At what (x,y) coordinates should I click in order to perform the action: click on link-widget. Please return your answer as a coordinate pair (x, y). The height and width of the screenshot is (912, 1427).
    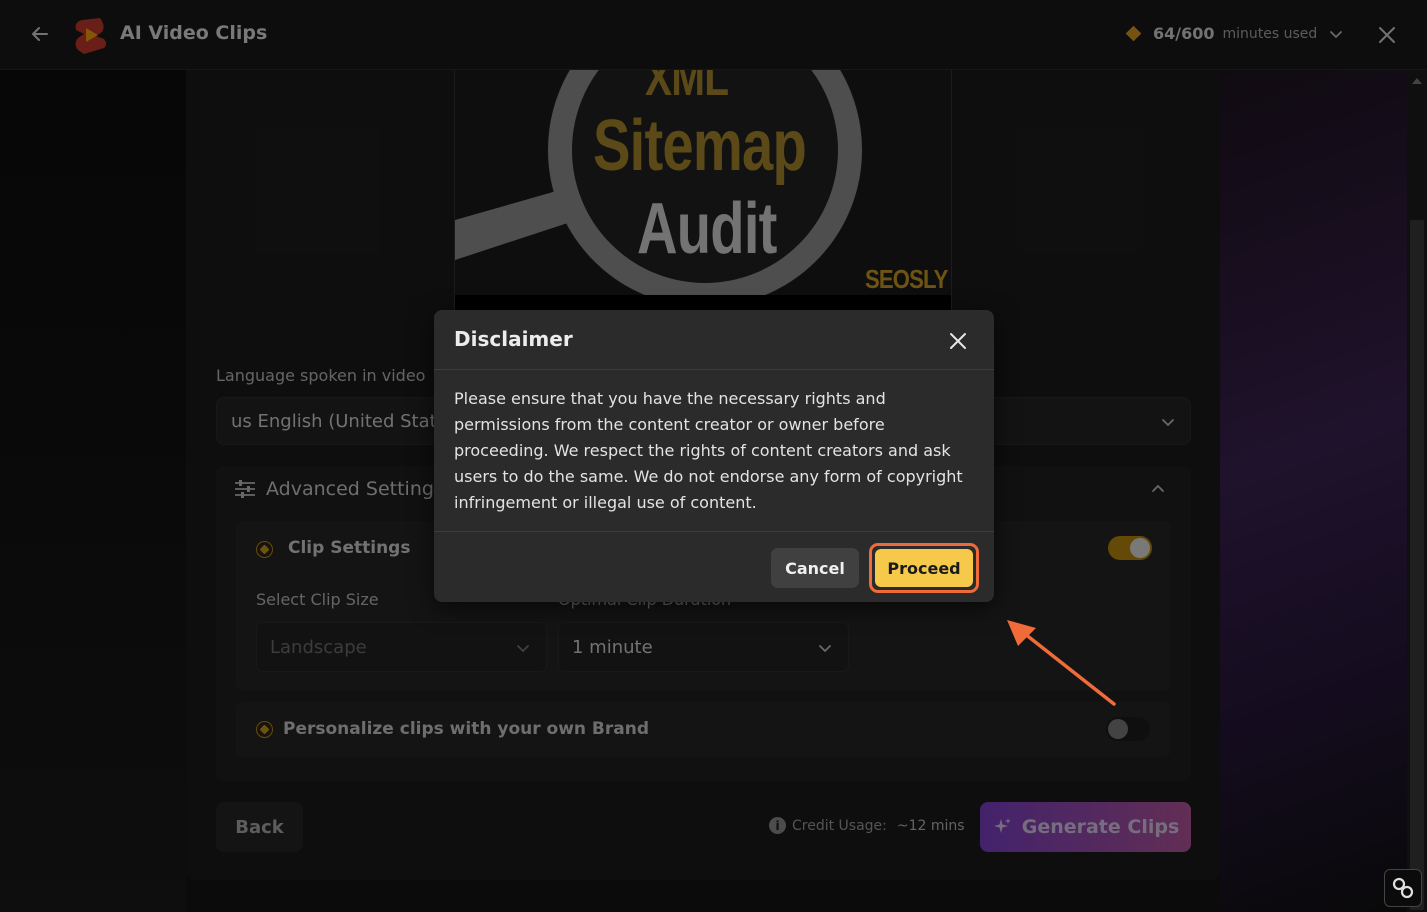
    Looking at the image, I should click on (1403, 888).